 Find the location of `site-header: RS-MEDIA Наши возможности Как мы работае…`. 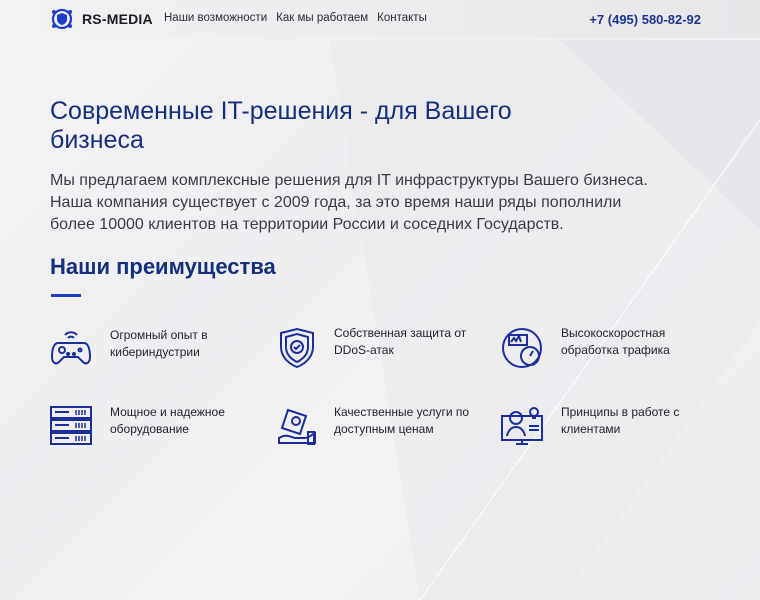

site-header: RS-MEDIA Наши возможности Как мы работае… is located at coordinates (380, 19).